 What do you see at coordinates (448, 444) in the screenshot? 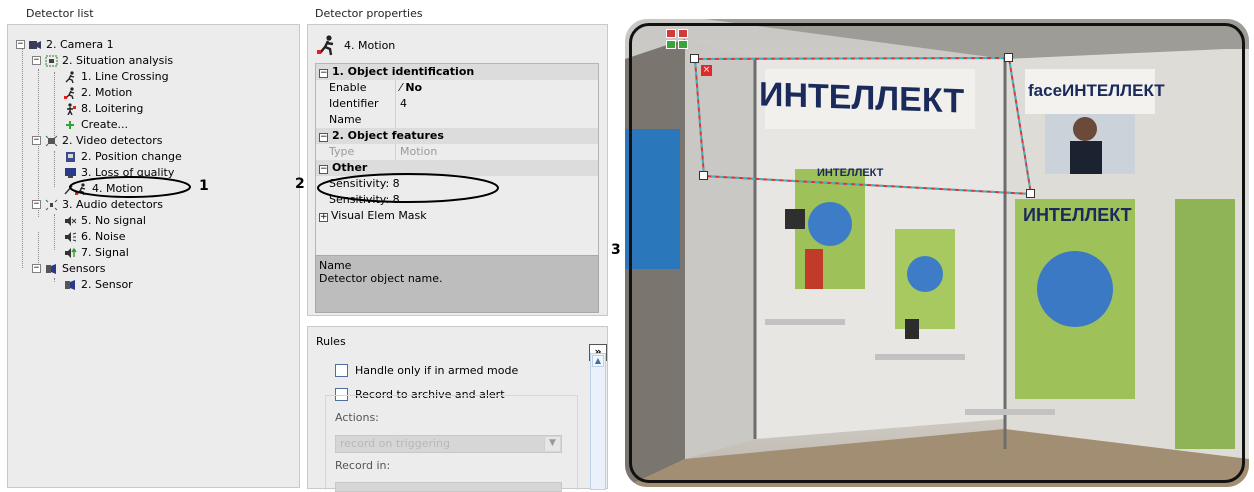
I see `actions-select: record on triggering ▼` at bounding box center [448, 444].